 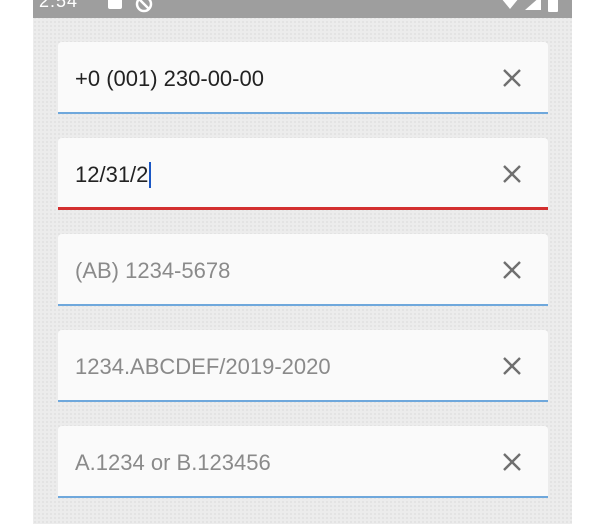 I want to click on date-field-value: 12/31/2, so click(x=112, y=174).